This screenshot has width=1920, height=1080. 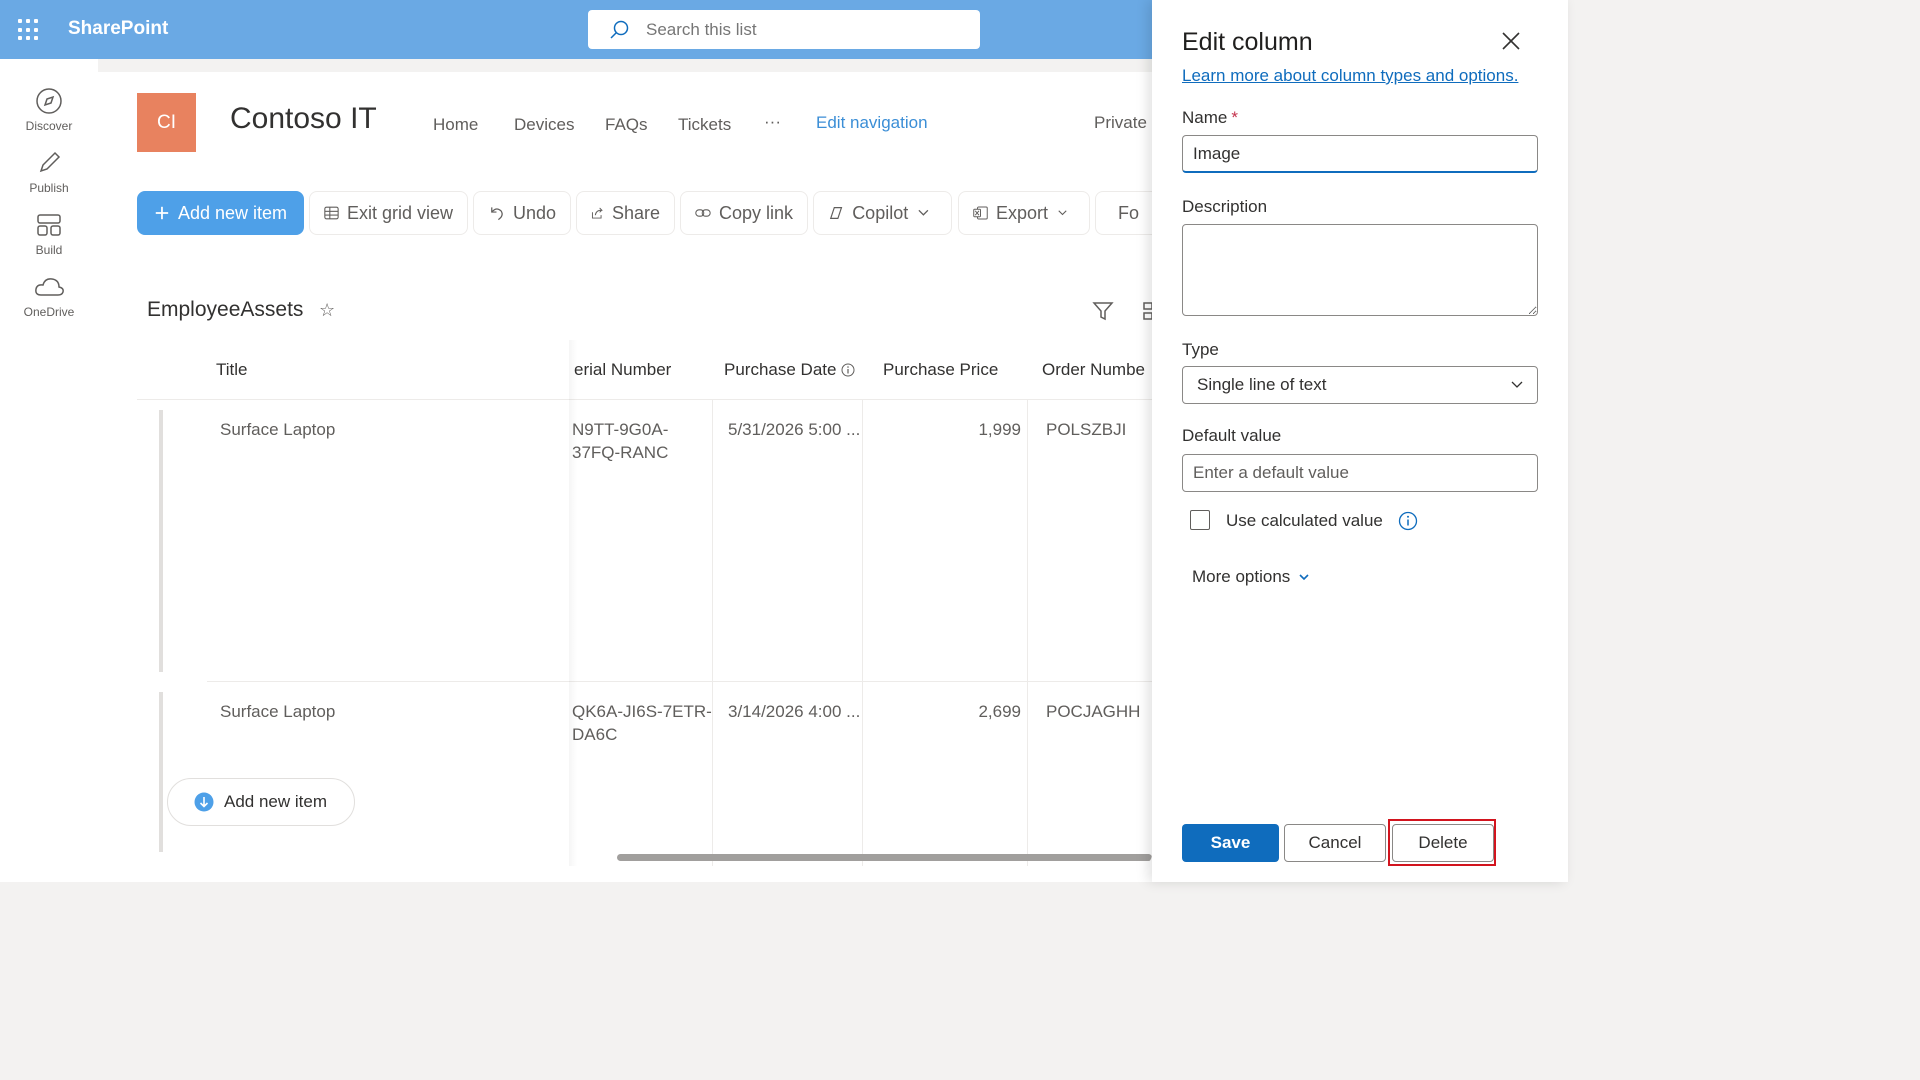 What do you see at coordinates (1086, 429) in the screenshot?
I see `cell-order-number: POLSZBJI` at bounding box center [1086, 429].